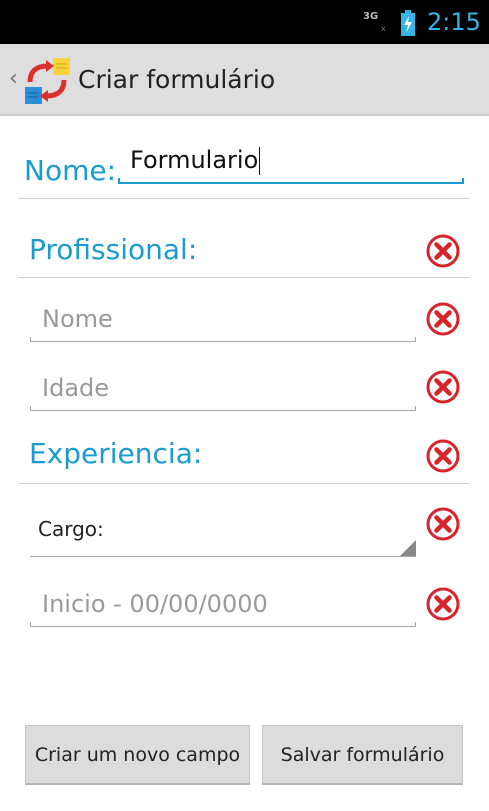 The height and width of the screenshot is (811, 489). Describe the element at coordinates (443, 251) in the screenshot. I see `remove-section-profissional-icon` at that location.